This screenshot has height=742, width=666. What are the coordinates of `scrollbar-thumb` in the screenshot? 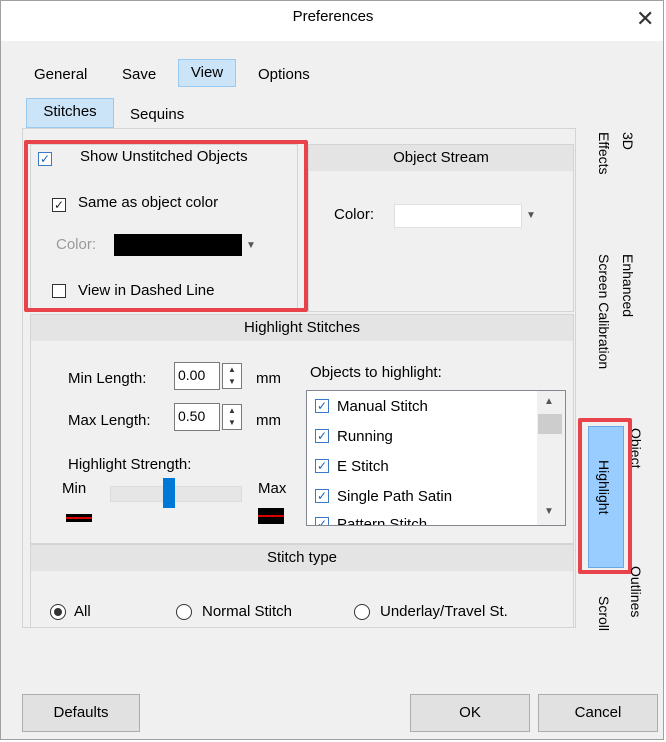 It's located at (550, 424).